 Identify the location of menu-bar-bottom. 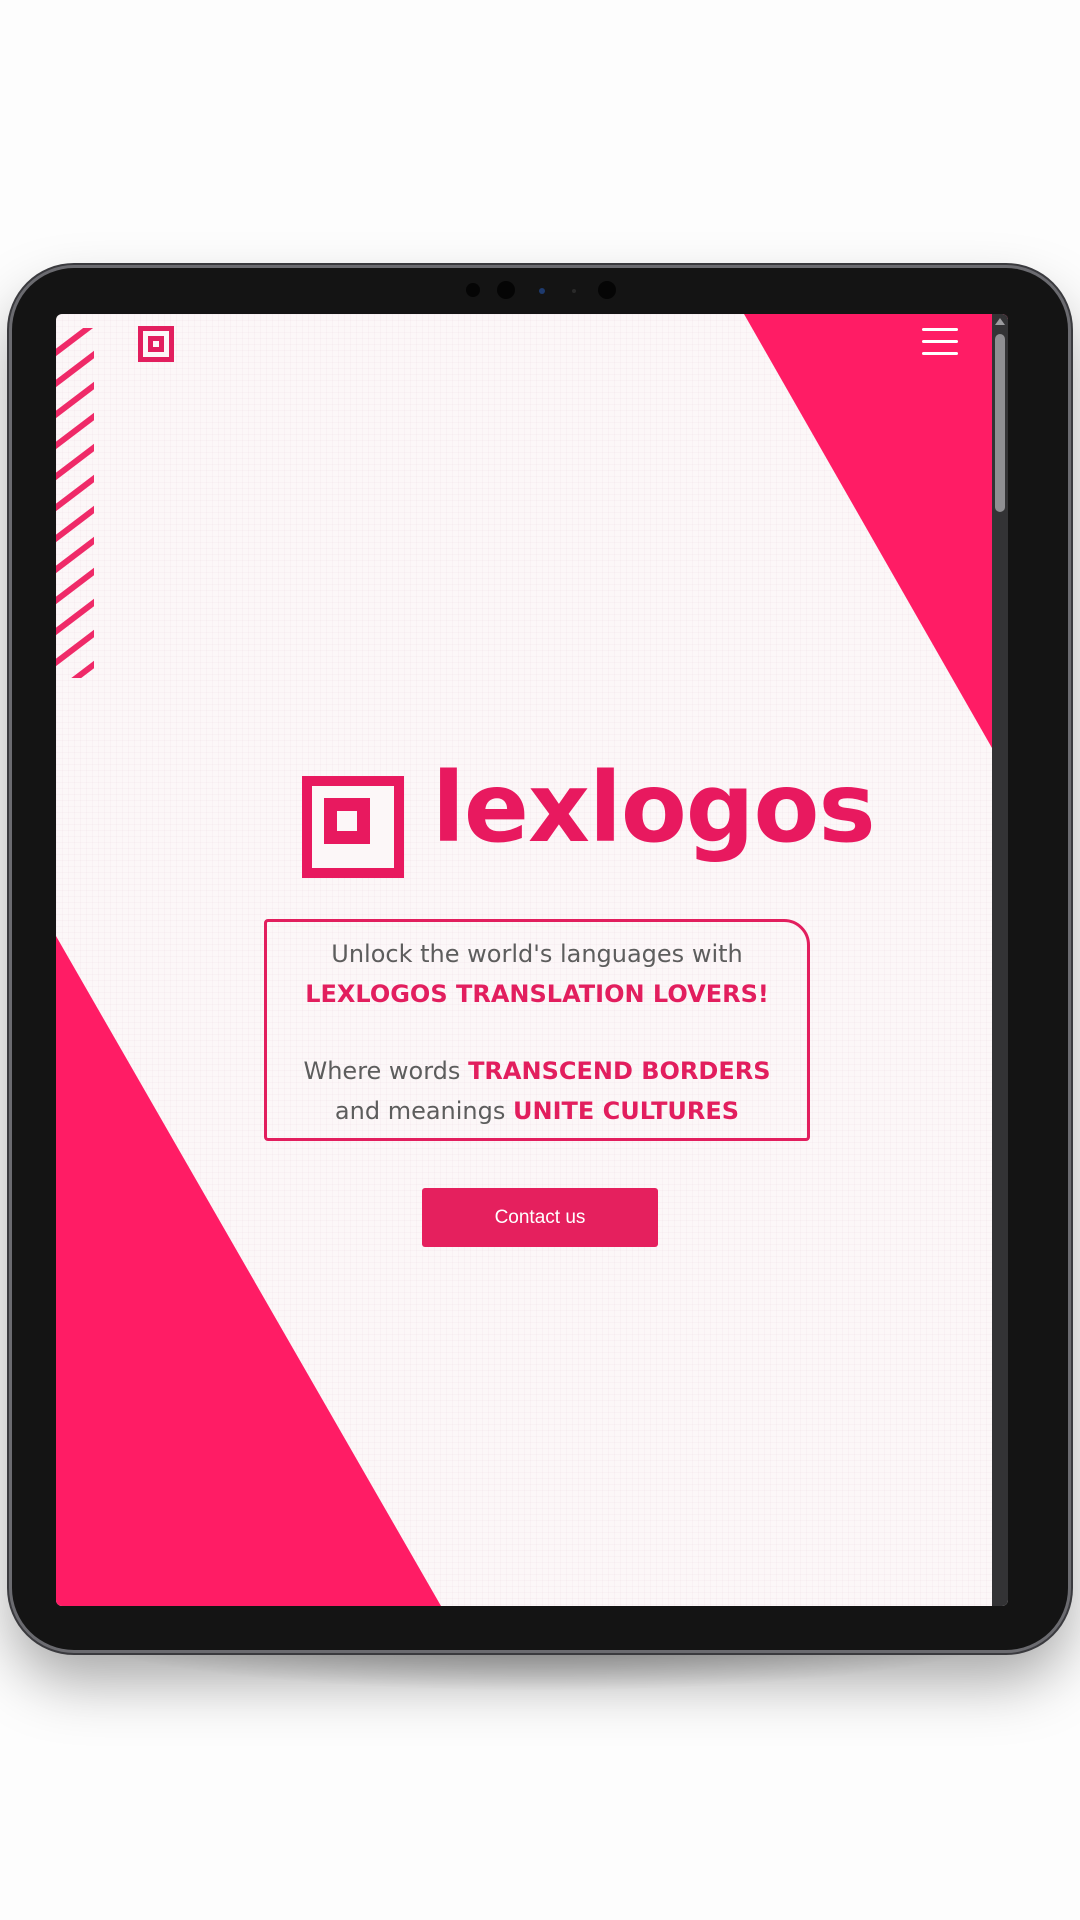
(940, 353).